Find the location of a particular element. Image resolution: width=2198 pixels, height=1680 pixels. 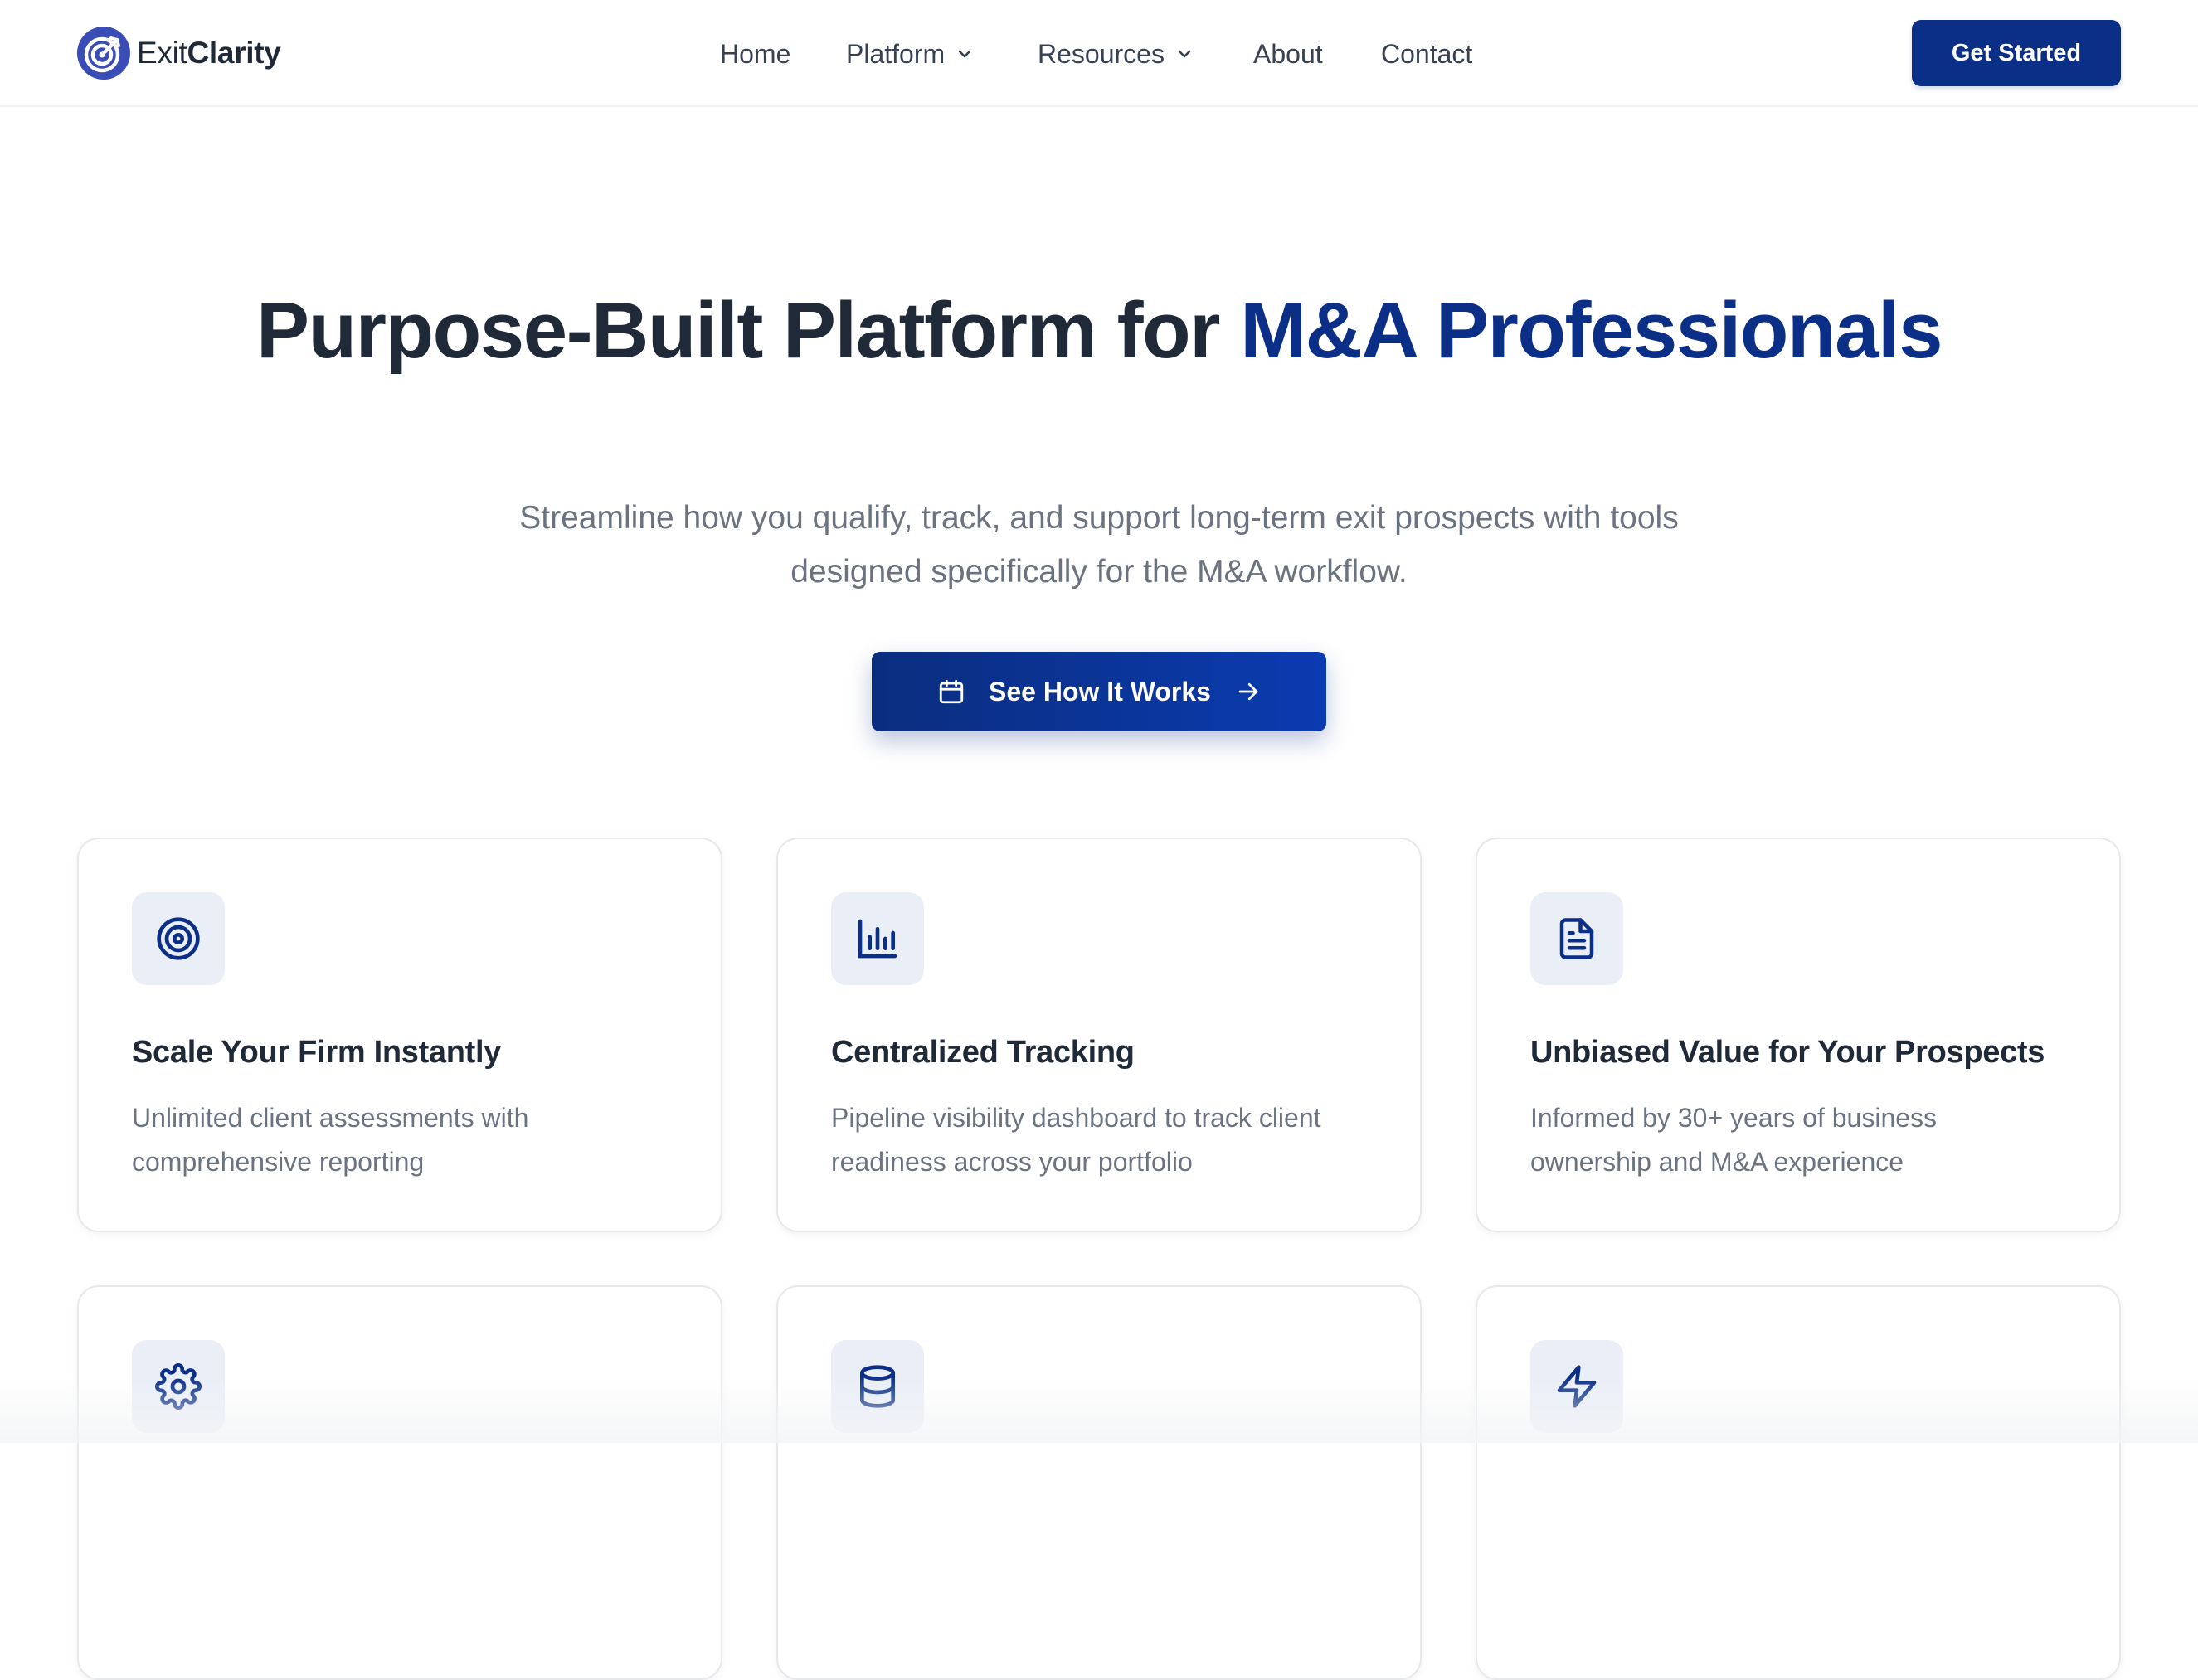

nav-item-label: About is located at coordinates (1288, 53).